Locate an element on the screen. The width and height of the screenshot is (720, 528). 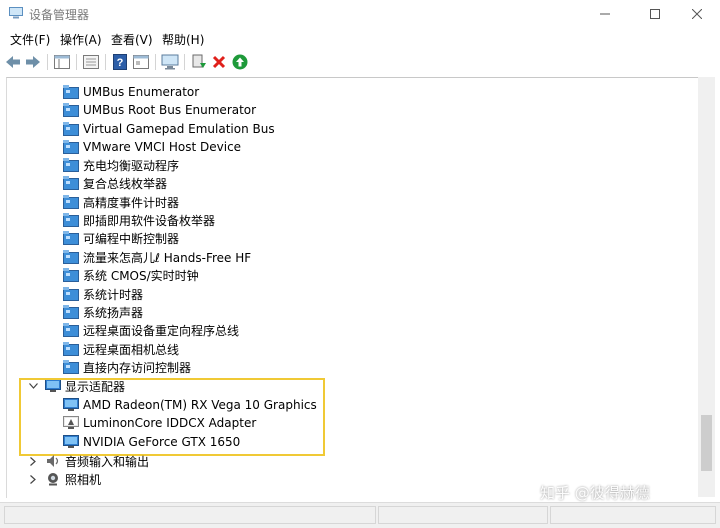
toolbar: ? is located at coordinates (360, 62).